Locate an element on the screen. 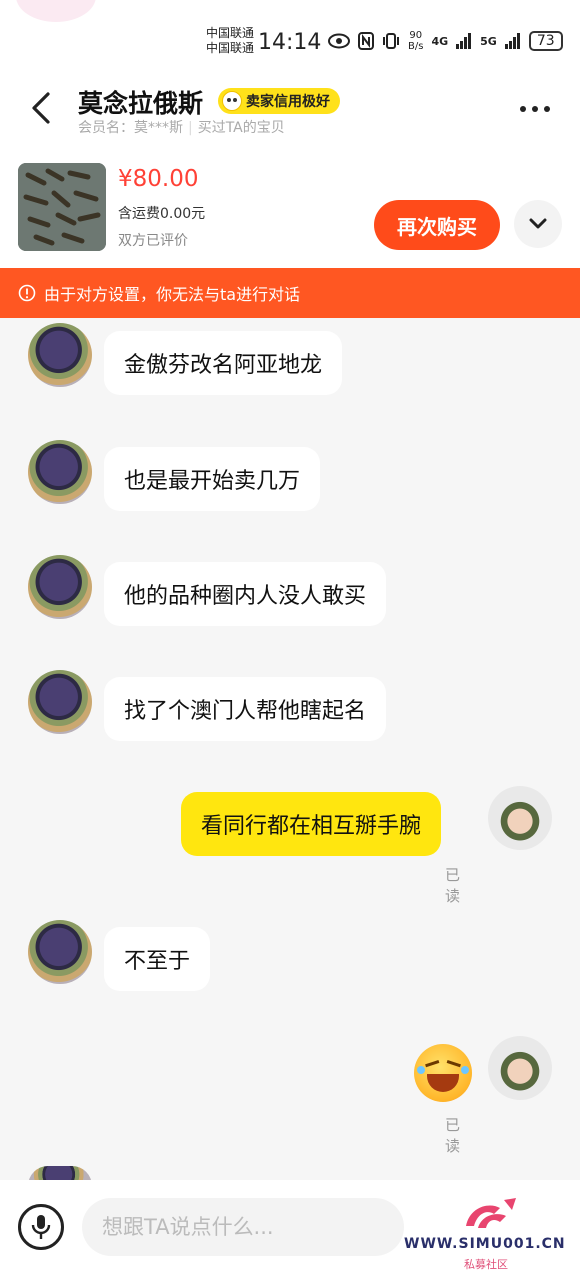 The image size is (580, 1276). more-options-icon is located at coordinates (535, 109).